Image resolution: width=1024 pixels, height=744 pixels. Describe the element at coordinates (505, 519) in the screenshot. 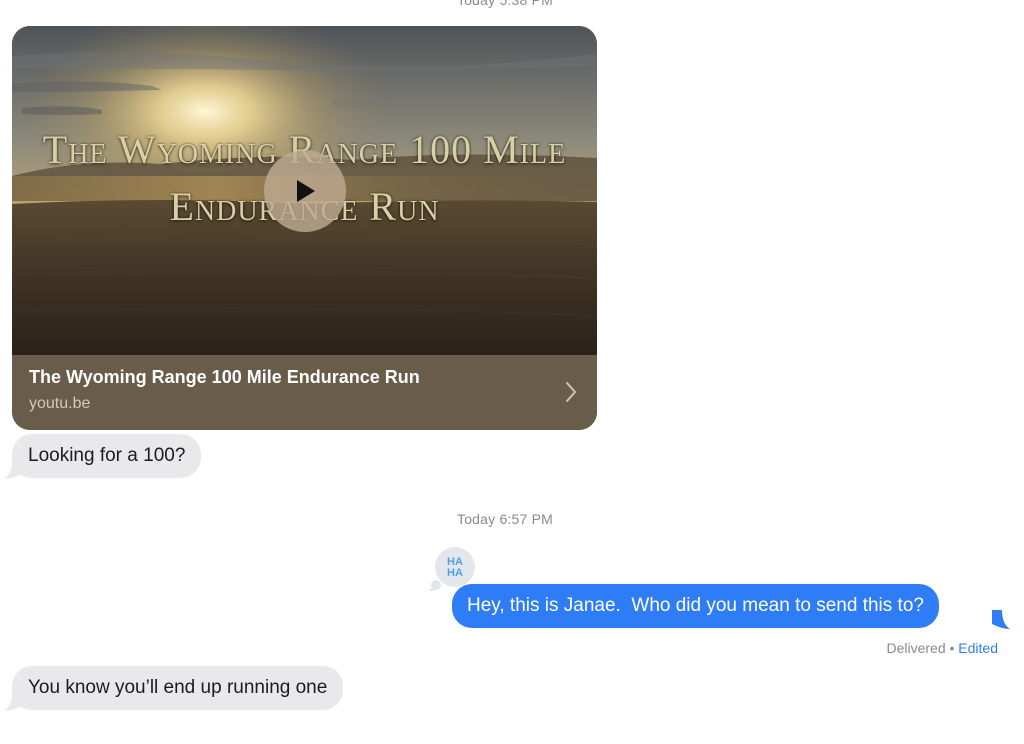

I see `timestamp-second: Today 6:57 PM` at that location.